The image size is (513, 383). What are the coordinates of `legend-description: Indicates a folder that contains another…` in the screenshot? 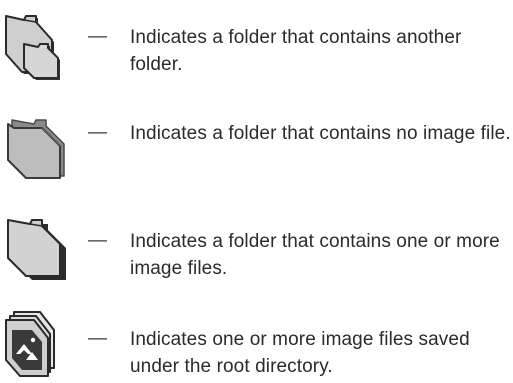 It's located at (296, 51).